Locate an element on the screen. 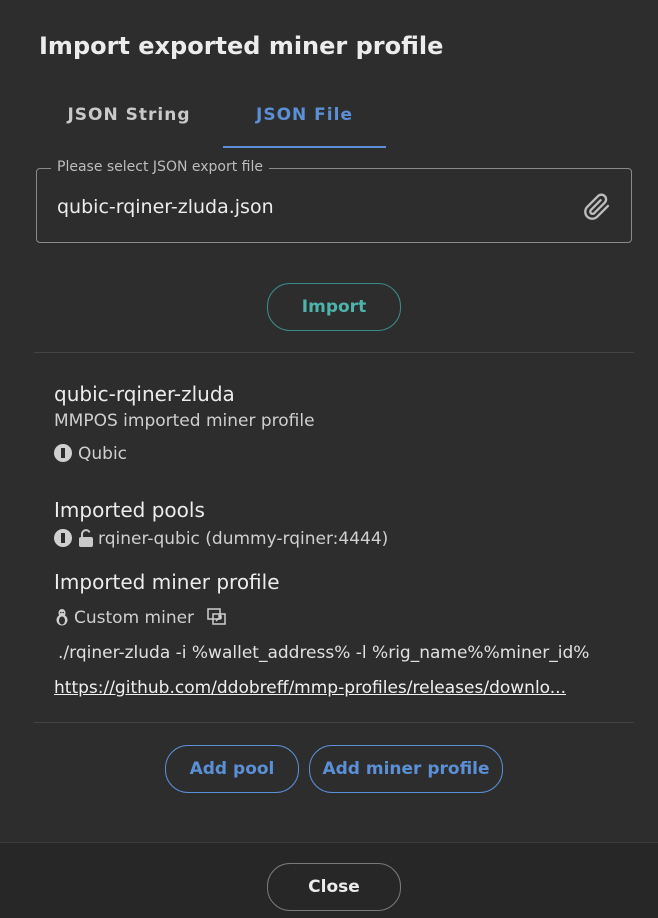  tab-json-file: JSON File is located at coordinates (304, 121).